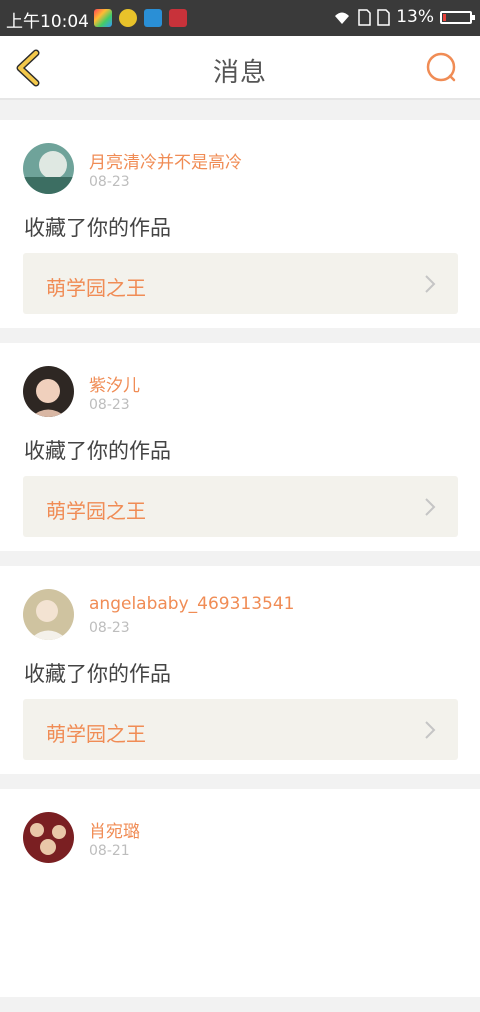  What do you see at coordinates (140, 18) in the screenshot?
I see `notification-icons` at bounding box center [140, 18].